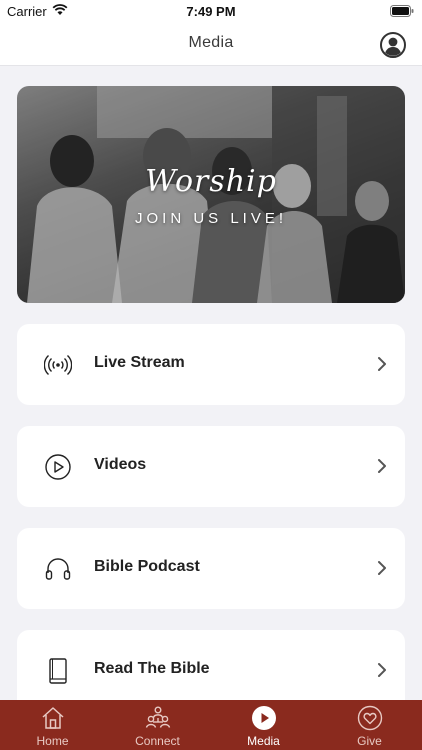  I want to click on menu-item-videos: Videos, so click(211, 466).